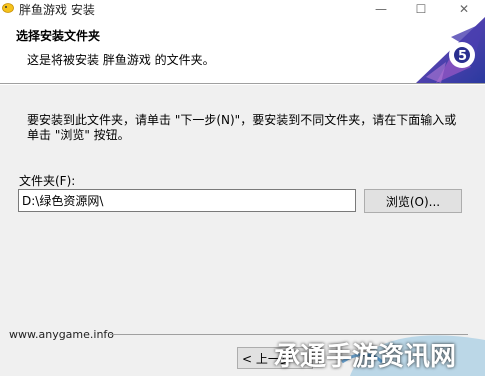 The image size is (485, 376). I want to click on brand-text: www.anygame.info, so click(62, 334).